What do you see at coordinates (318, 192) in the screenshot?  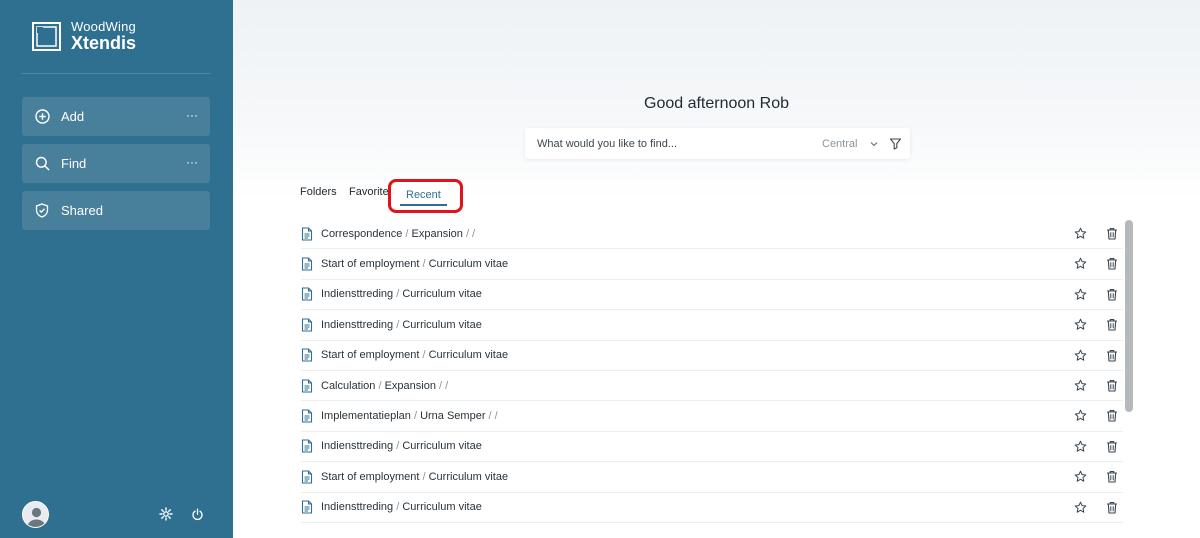 I see `tab-folders: Folders` at bounding box center [318, 192].